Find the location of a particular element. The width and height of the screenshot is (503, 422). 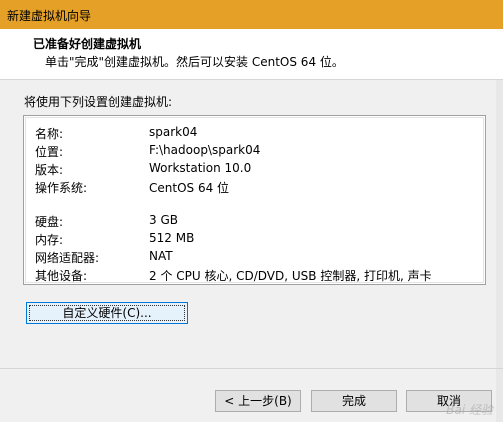

summary-value: Workstation 10.0 is located at coordinates (200, 168).